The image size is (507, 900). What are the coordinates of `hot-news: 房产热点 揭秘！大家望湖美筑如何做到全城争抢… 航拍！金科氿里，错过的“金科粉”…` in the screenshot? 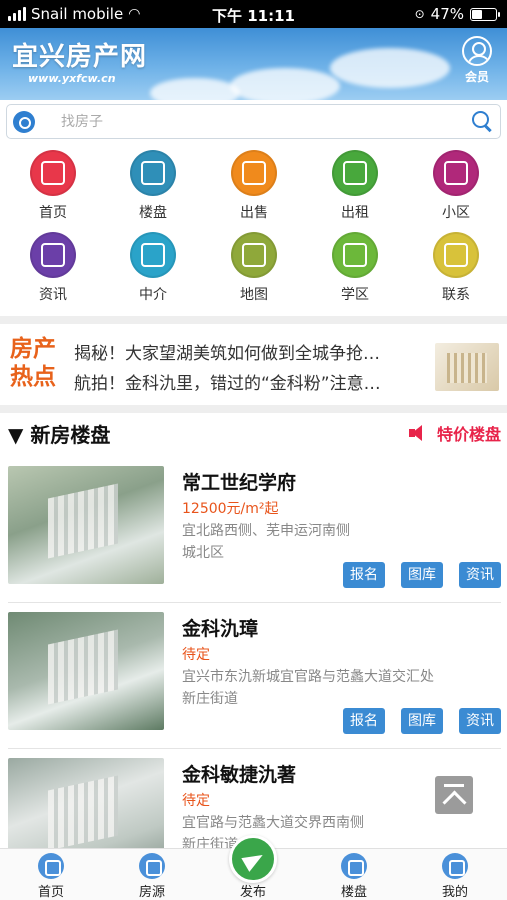 It's located at (253, 365).